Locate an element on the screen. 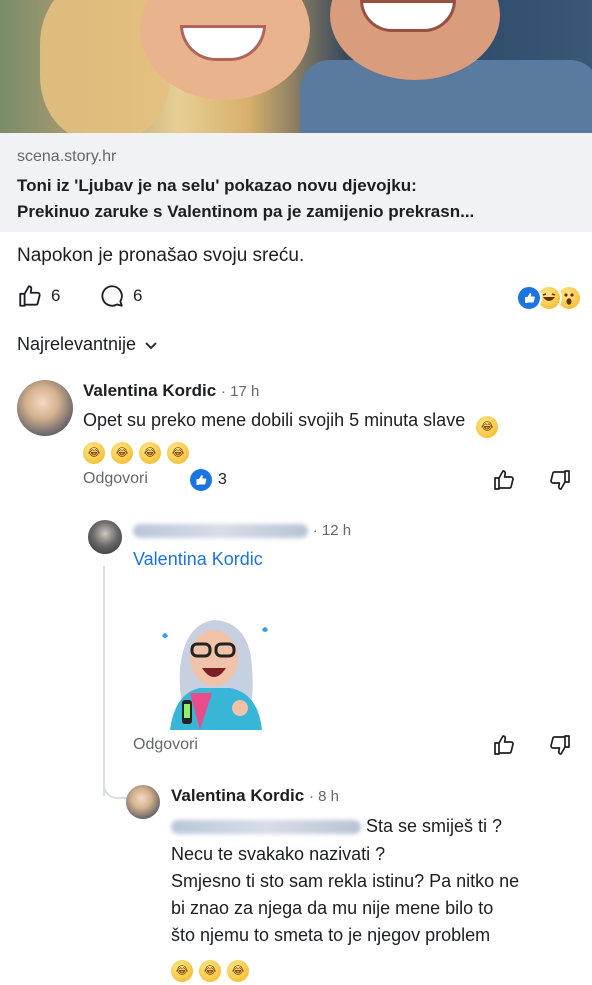 The image size is (592, 985). comment-text-line1-row: Sta se smiješ ti ? is located at coordinates (336, 826).